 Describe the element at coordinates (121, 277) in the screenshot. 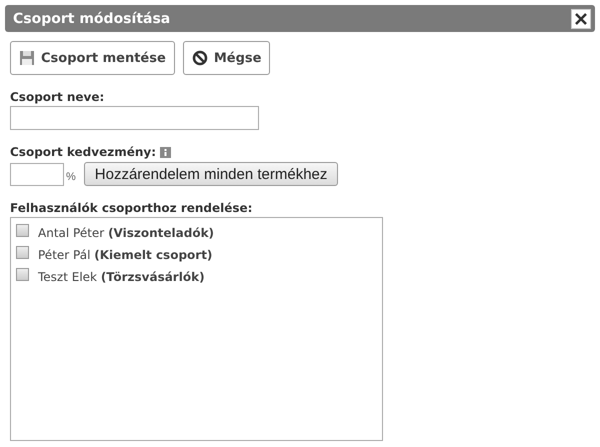

I see `user-label: Teszt Elek (Törzsvásárlók)` at that location.